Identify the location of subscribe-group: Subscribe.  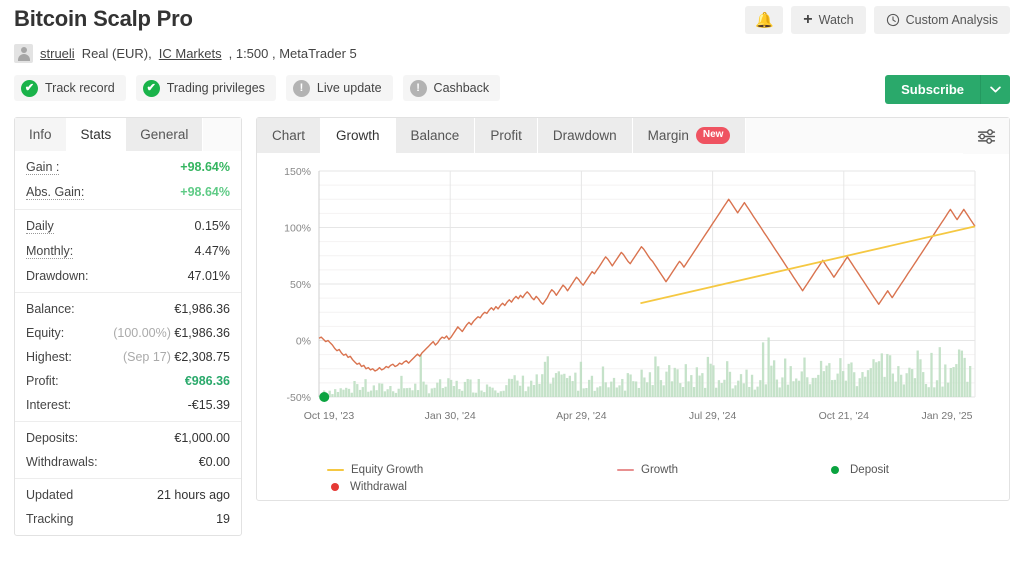
(947, 89).